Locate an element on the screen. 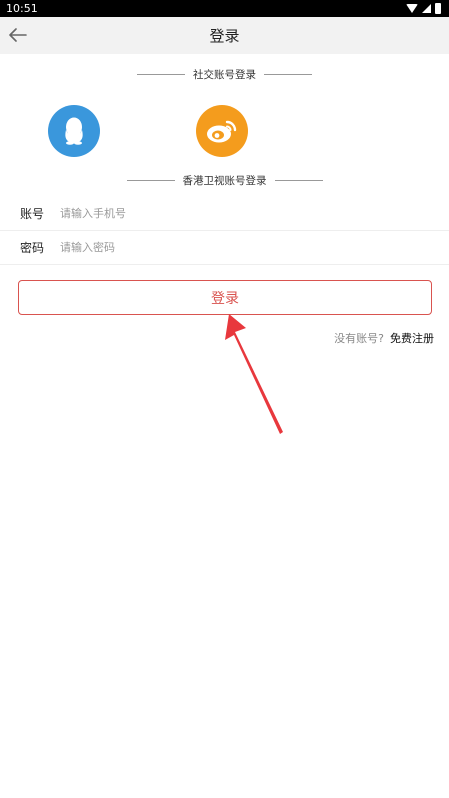 This screenshot has height=798, width=449. account-login-header: 香港卫视账号登录 is located at coordinates (224, 180).